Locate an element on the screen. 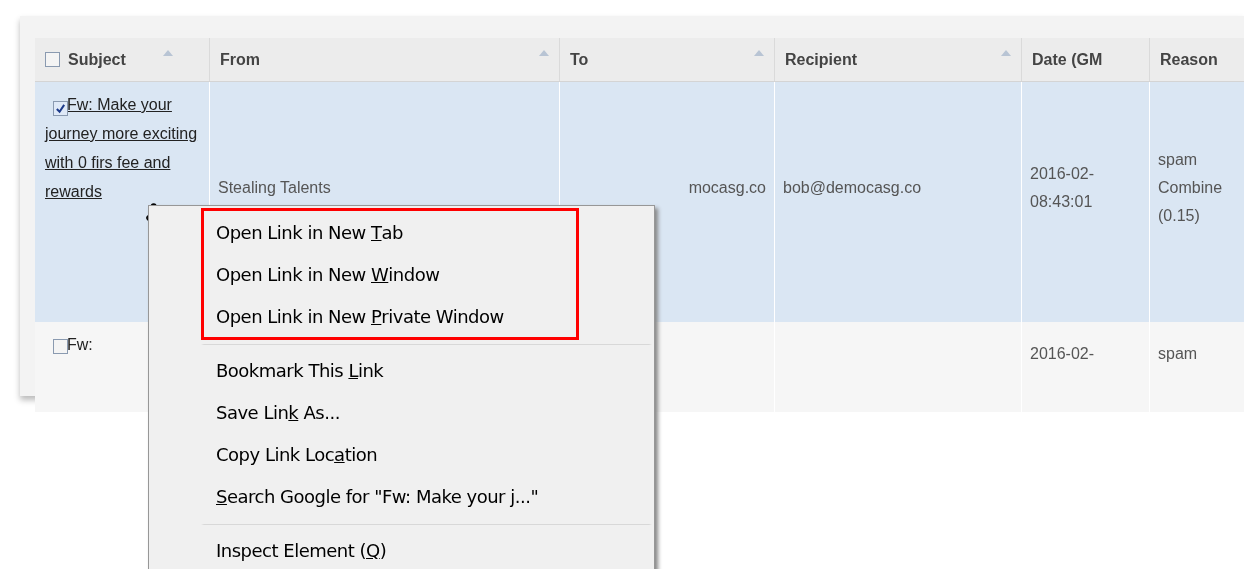  column-header: Reason is located at coordinates (1197, 59).